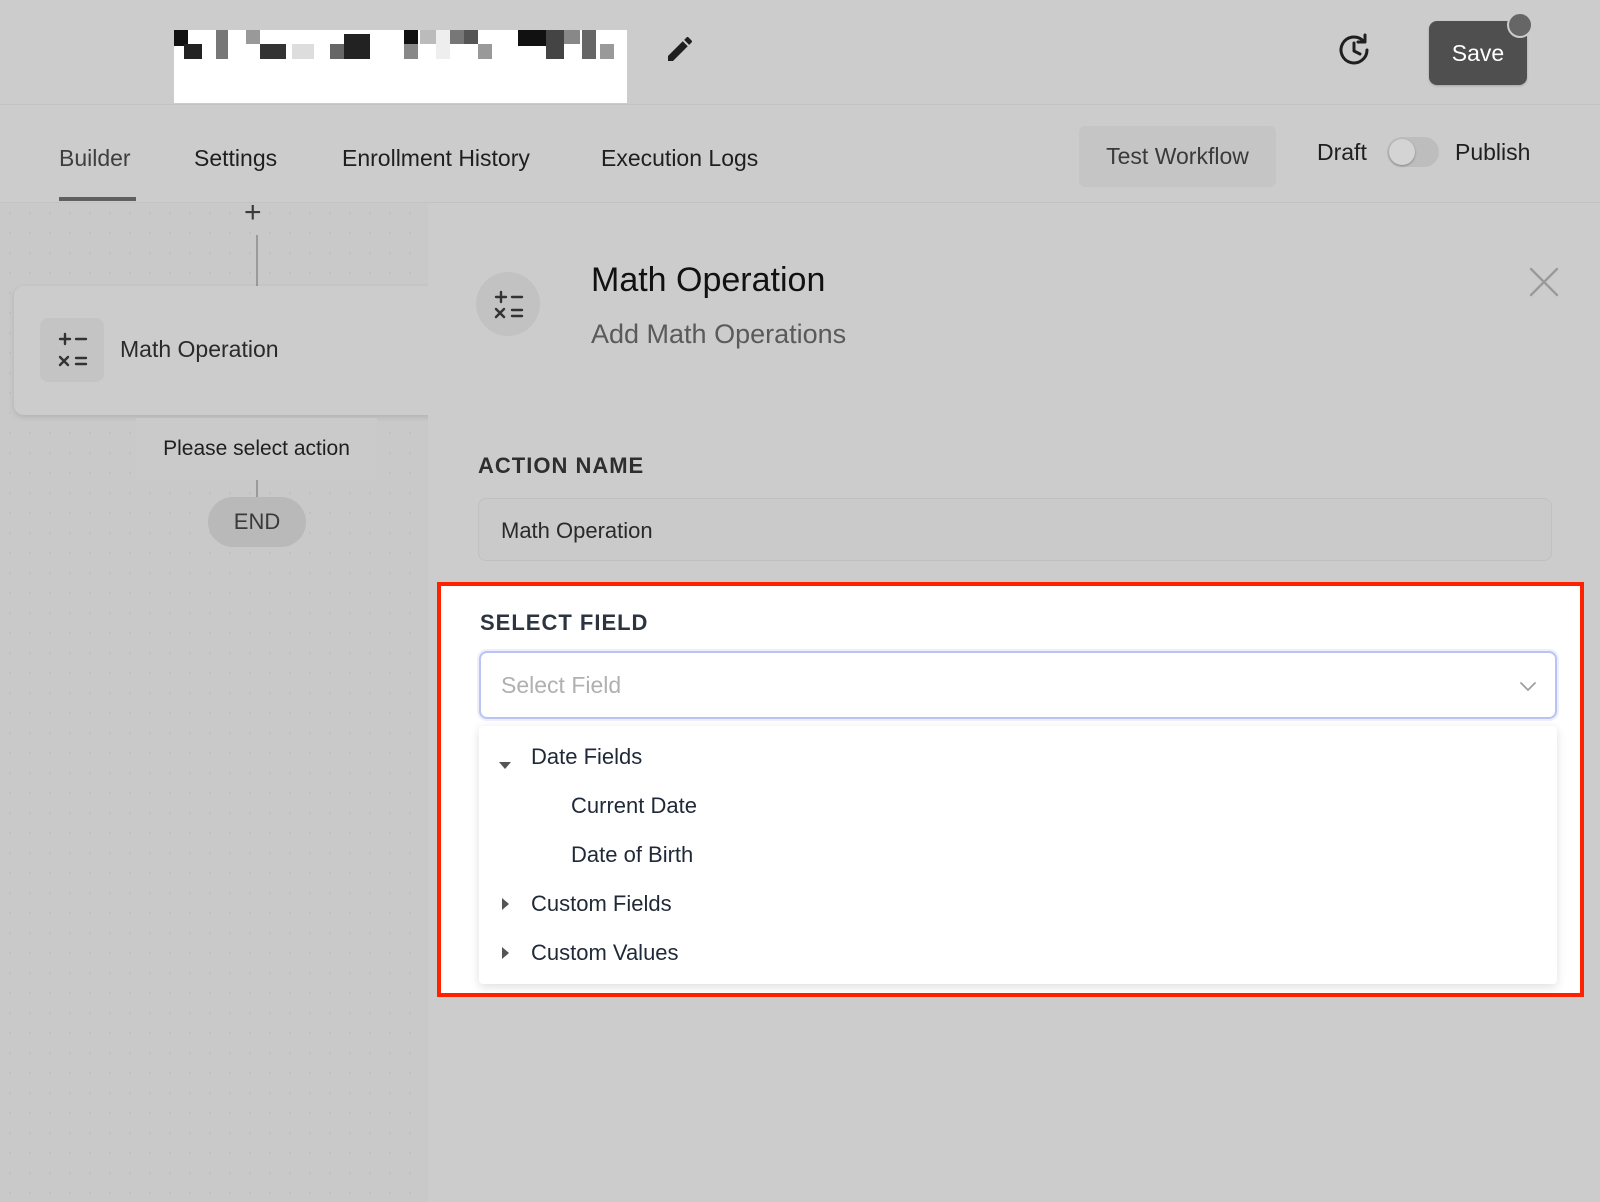 The image size is (1600, 1202). I want to click on node-label: Math Operation, so click(199, 349).